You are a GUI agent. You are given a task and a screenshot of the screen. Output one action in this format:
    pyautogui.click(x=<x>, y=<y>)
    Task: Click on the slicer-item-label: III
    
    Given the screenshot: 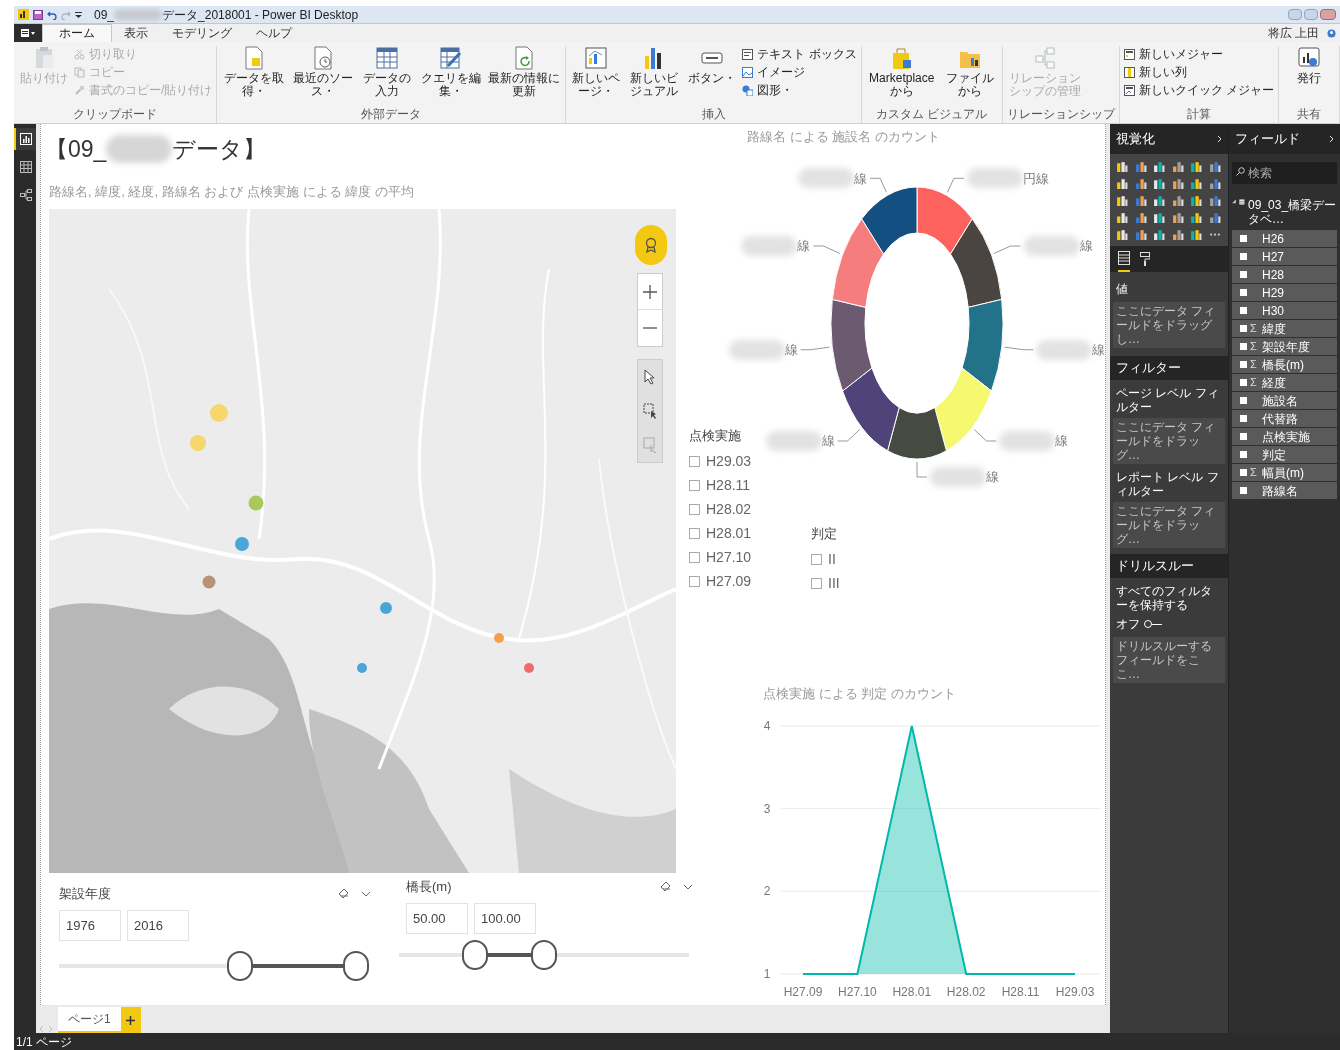 What is the action you would take?
    pyautogui.click(x=834, y=583)
    